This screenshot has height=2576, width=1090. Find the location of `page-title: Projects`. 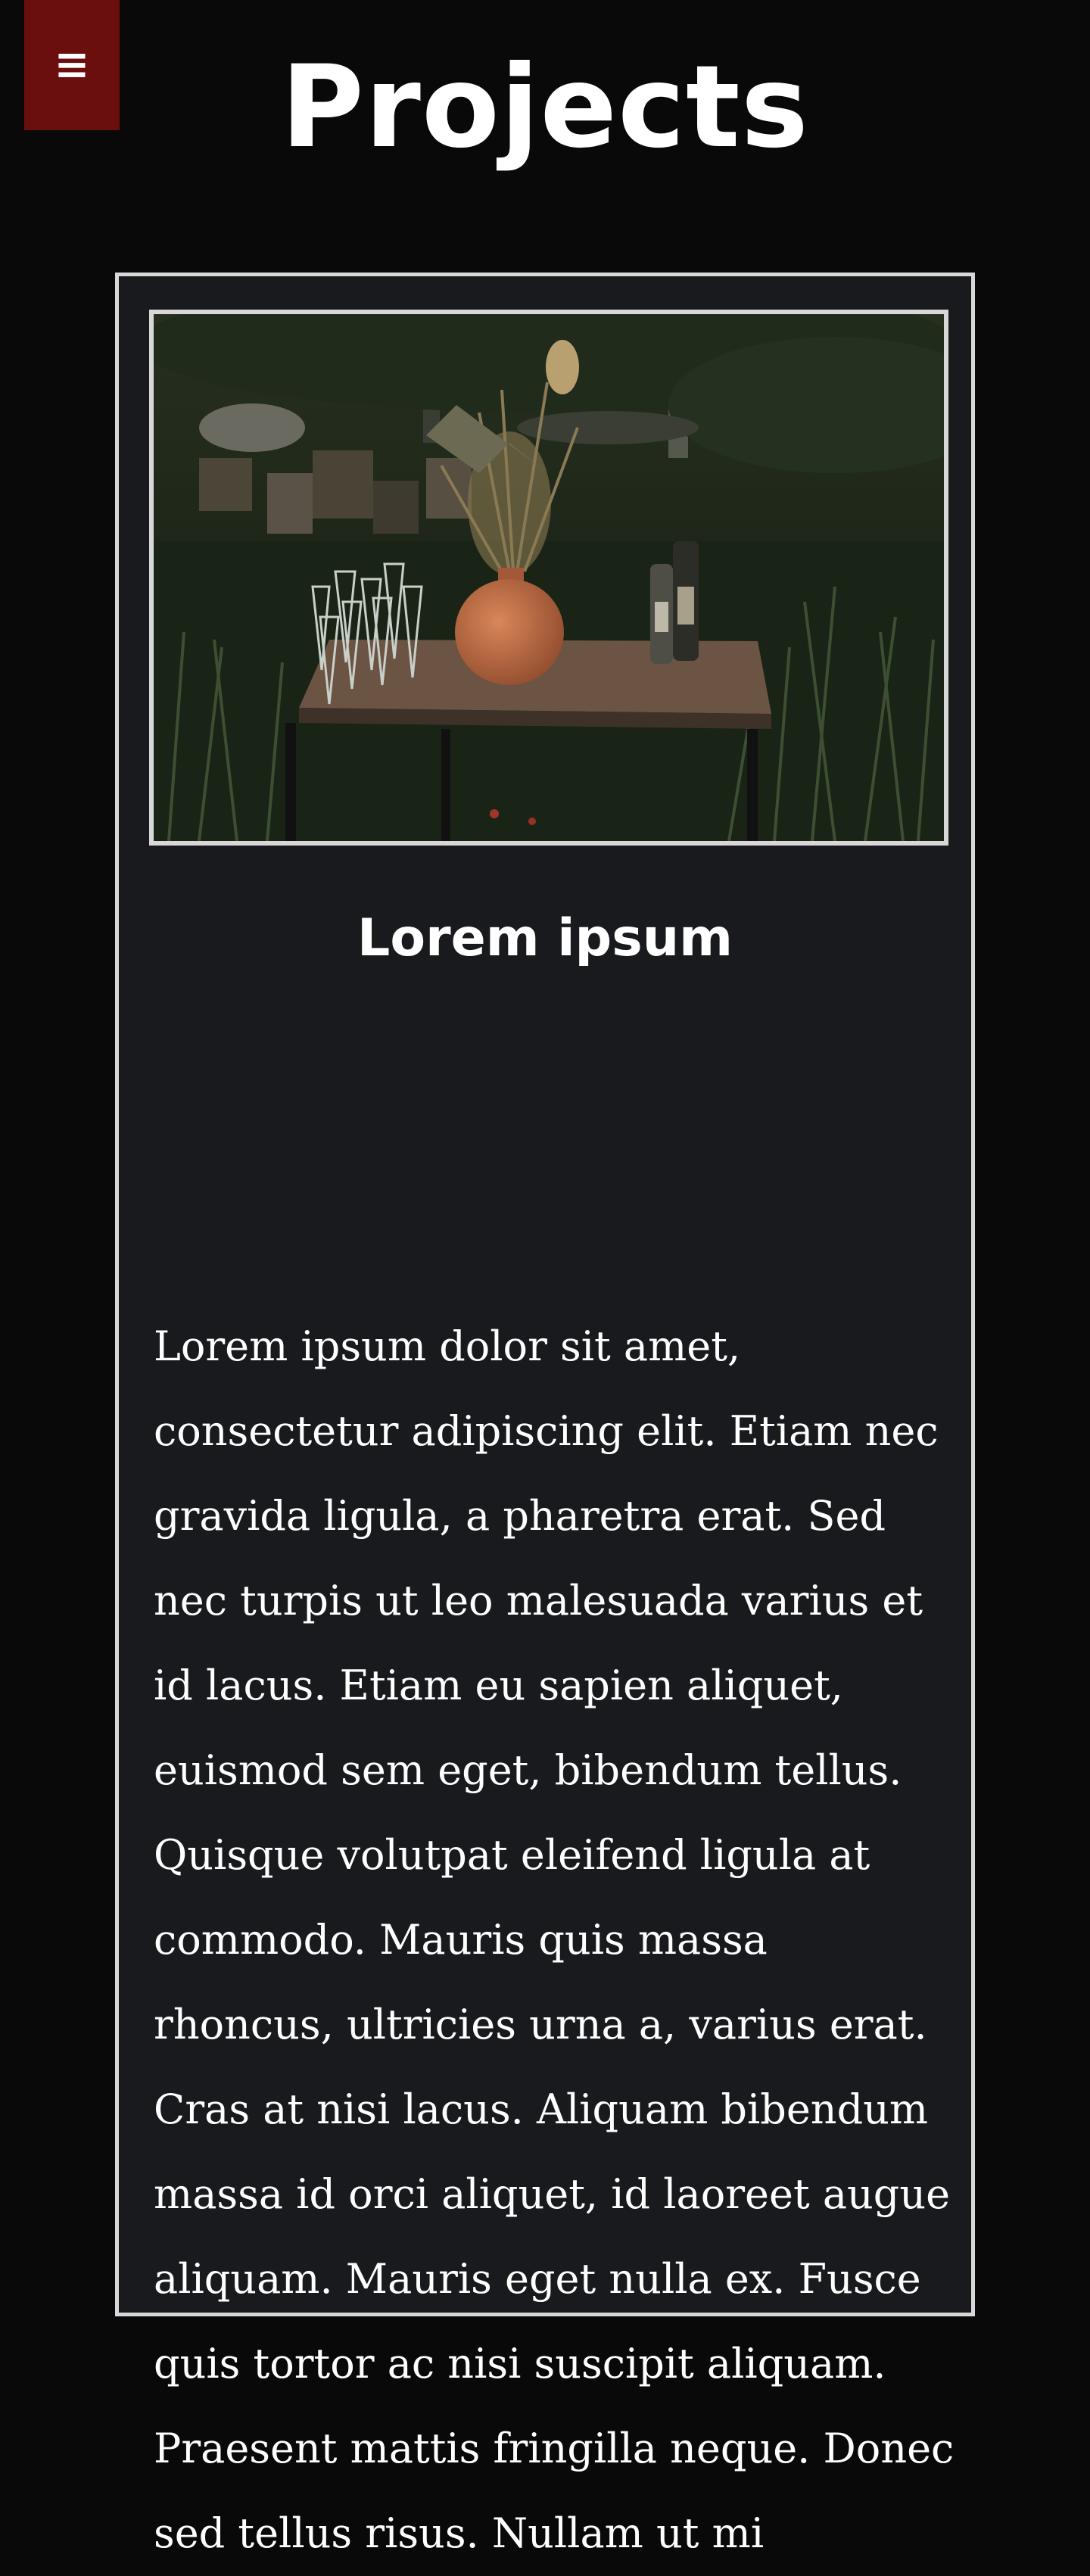

page-title: Projects is located at coordinates (544, 107).